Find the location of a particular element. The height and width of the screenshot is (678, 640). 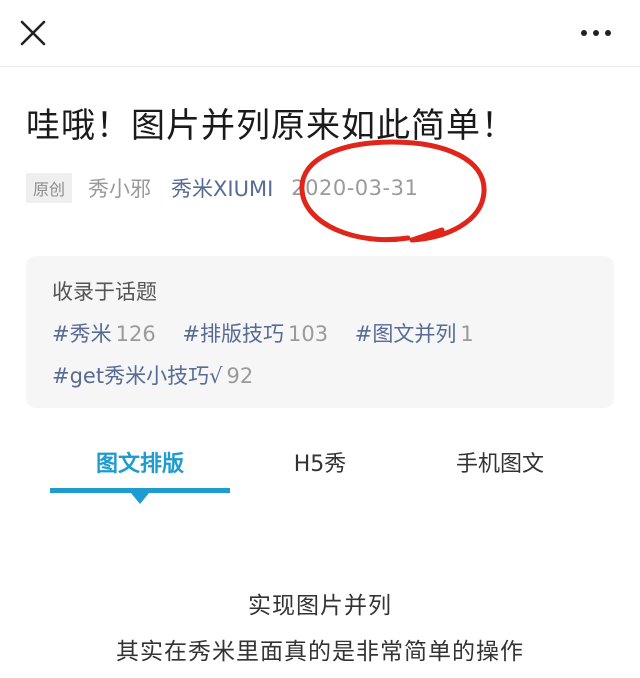

account-link: 秀米XIUMI is located at coordinates (222, 188).